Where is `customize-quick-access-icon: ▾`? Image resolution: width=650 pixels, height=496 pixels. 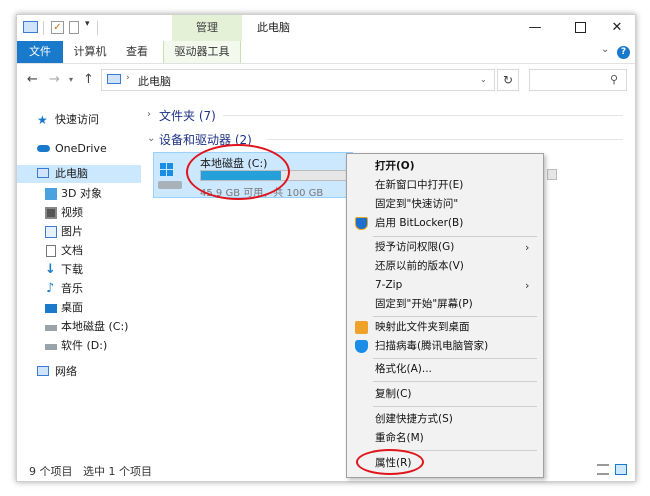 customize-quick-access-icon: ▾ is located at coordinates (87, 26).